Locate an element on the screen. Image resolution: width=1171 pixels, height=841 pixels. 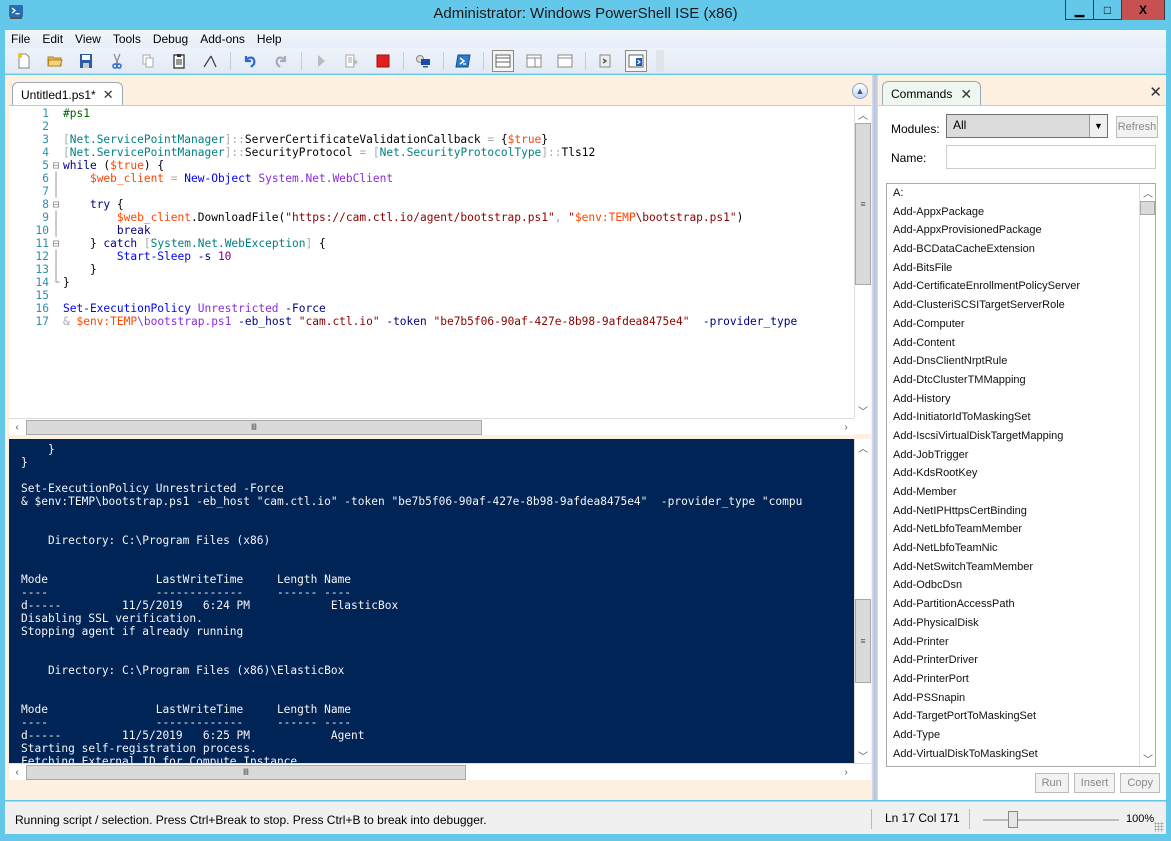
run-selection-button is located at coordinates (352, 61).